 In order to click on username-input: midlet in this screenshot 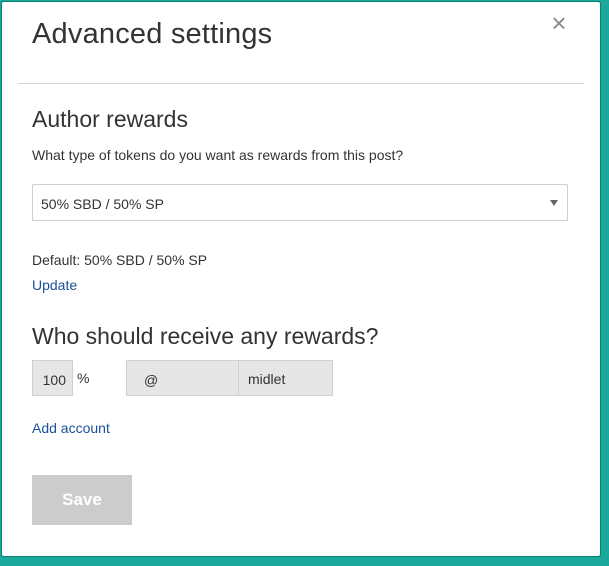, I will do `click(285, 378)`.